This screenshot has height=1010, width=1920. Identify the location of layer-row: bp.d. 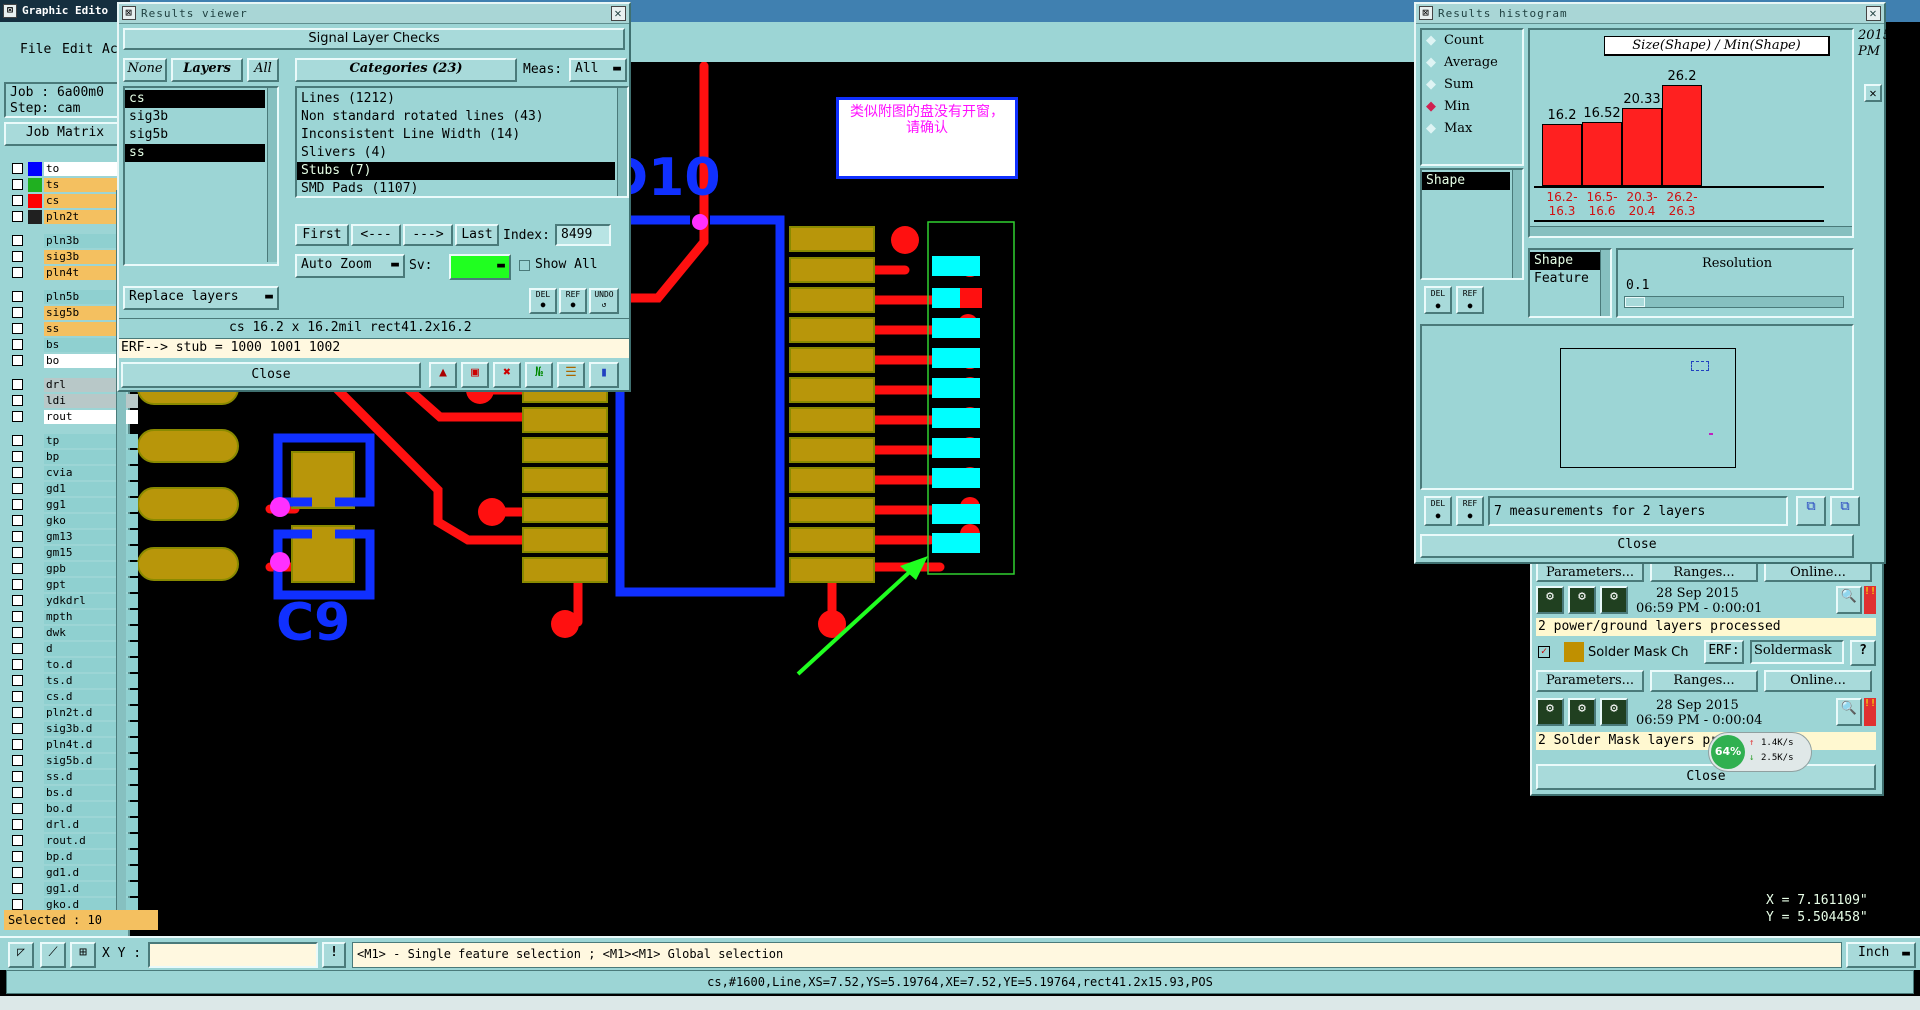
(75, 857).